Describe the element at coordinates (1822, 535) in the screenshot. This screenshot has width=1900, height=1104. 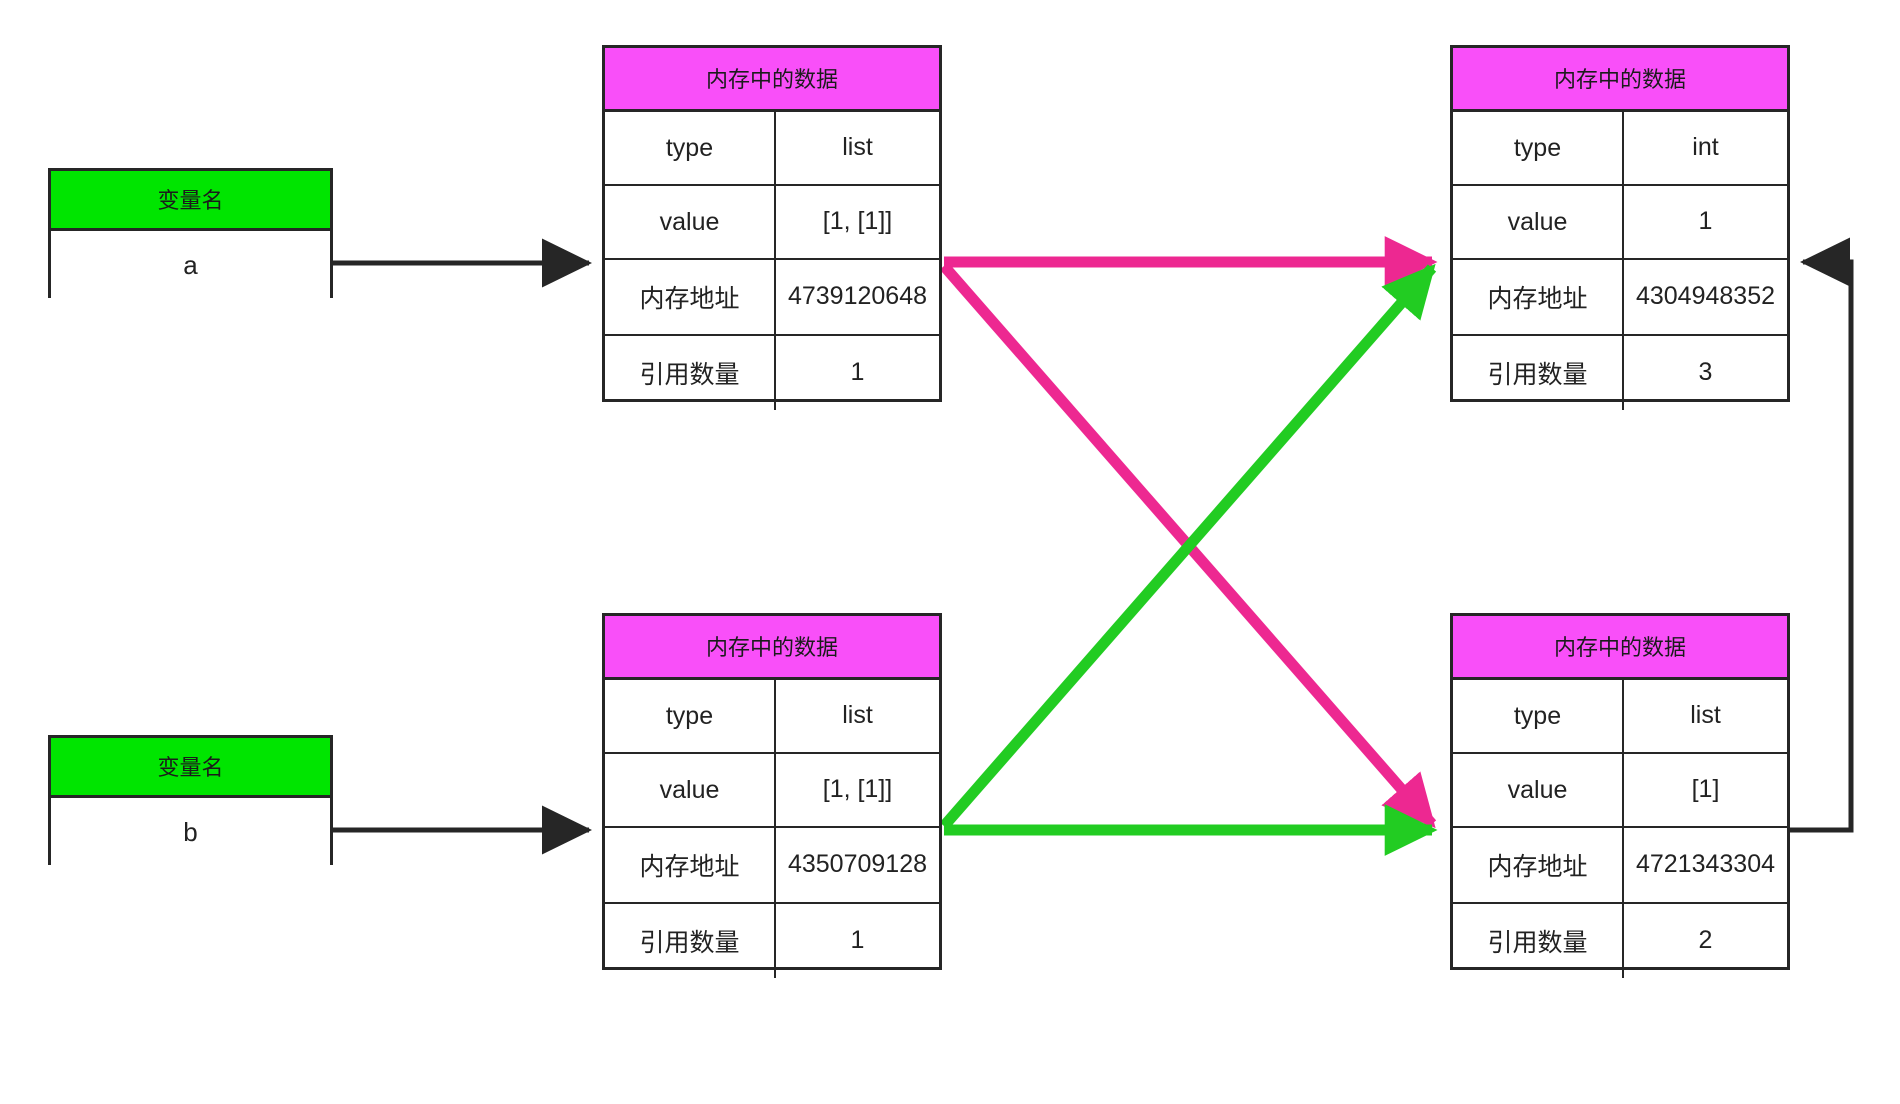
I see `arrow-bottomright-to-topright` at that location.